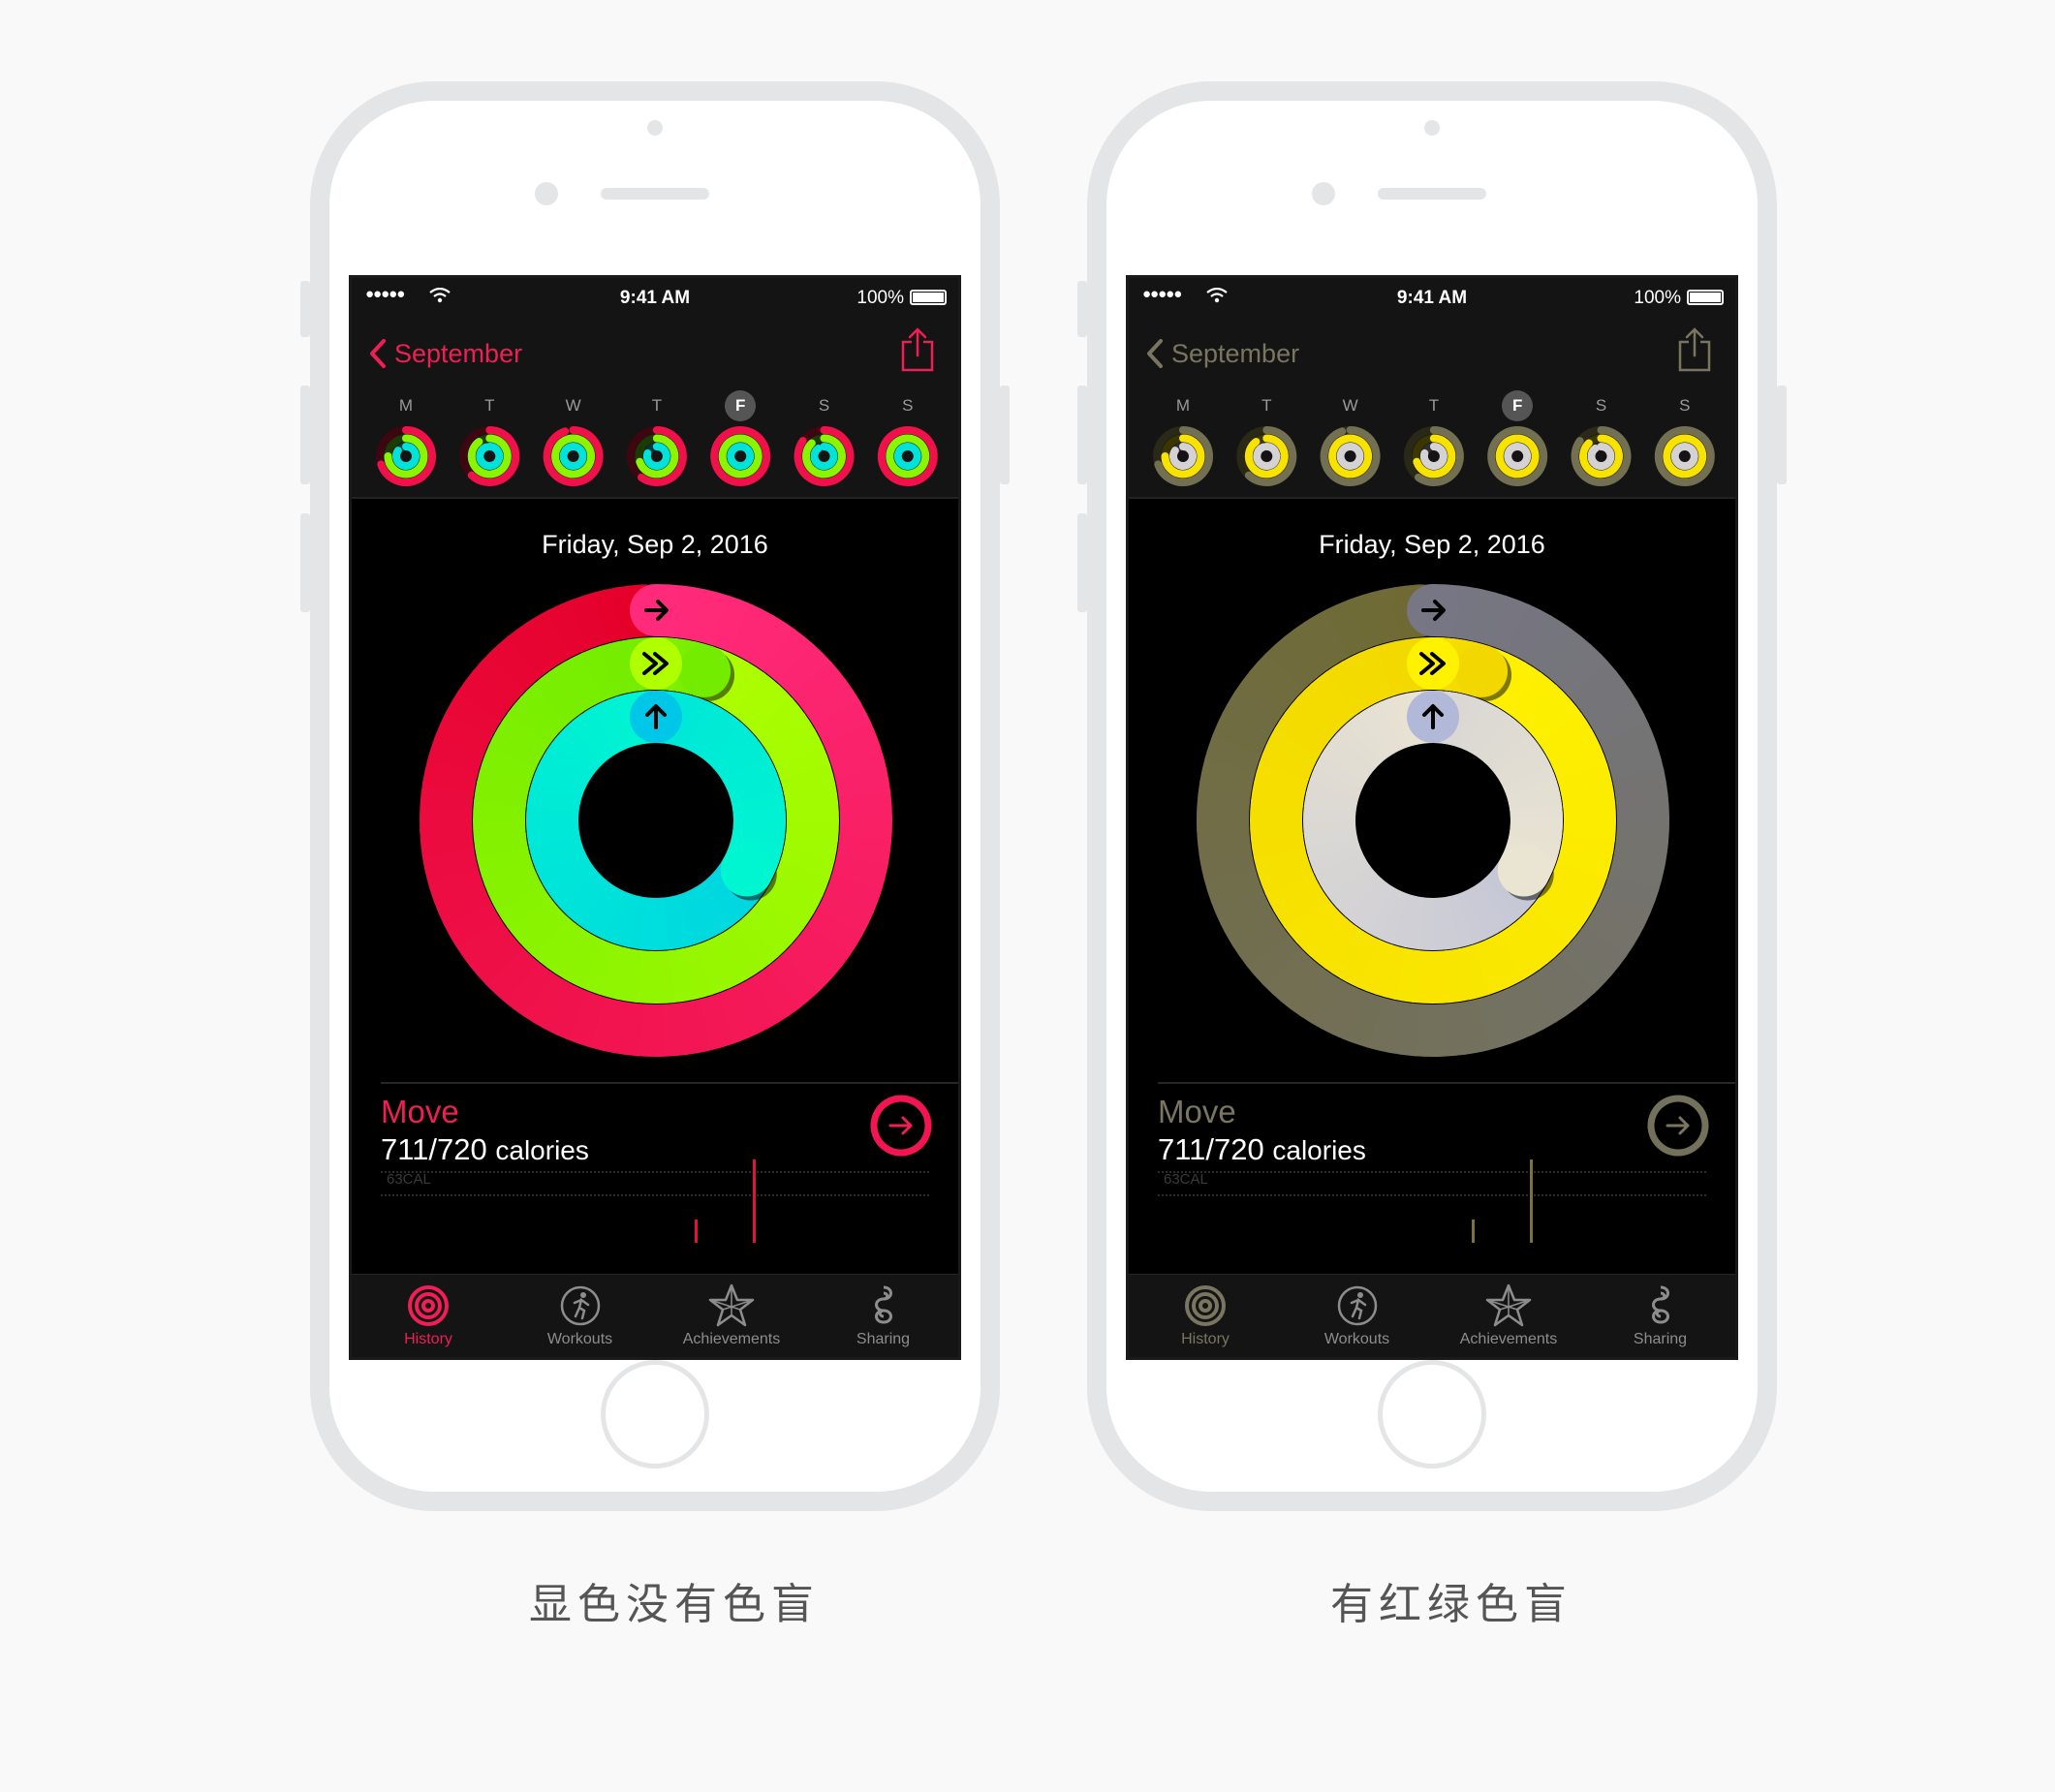  Describe the element at coordinates (378, 353) in the screenshot. I see `chevron-left-icon` at that location.